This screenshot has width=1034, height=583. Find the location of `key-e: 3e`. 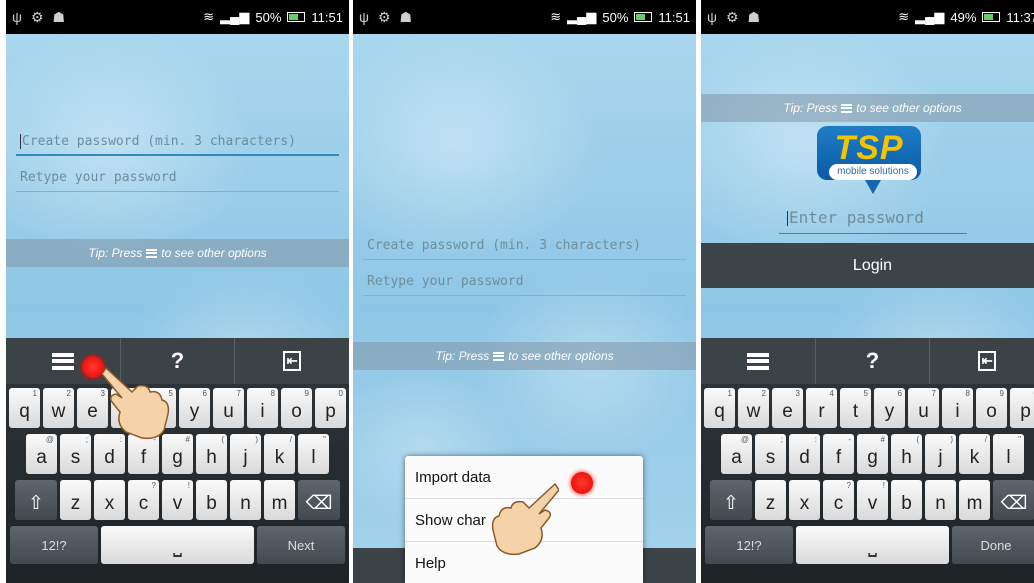

key-e: 3e is located at coordinates (787, 408).